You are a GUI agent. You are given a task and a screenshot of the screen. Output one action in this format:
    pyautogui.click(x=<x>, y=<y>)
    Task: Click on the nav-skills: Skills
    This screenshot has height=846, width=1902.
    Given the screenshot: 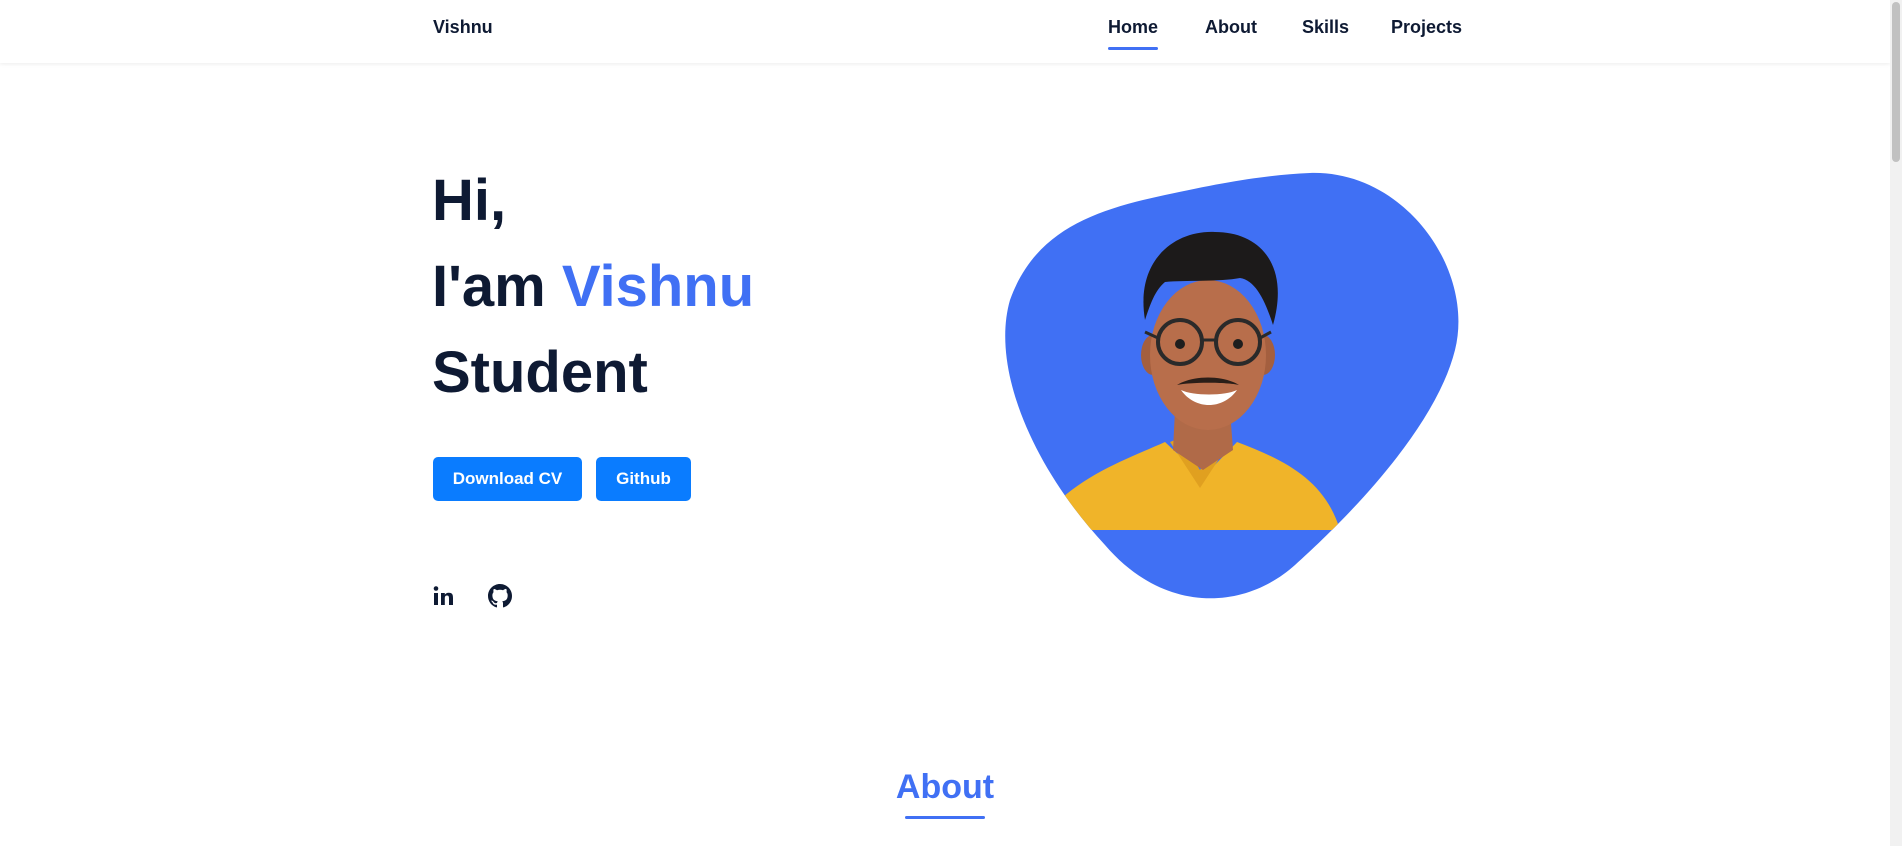 What is the action you would take?
    pyautogui.click(x=1325, y=27)
    